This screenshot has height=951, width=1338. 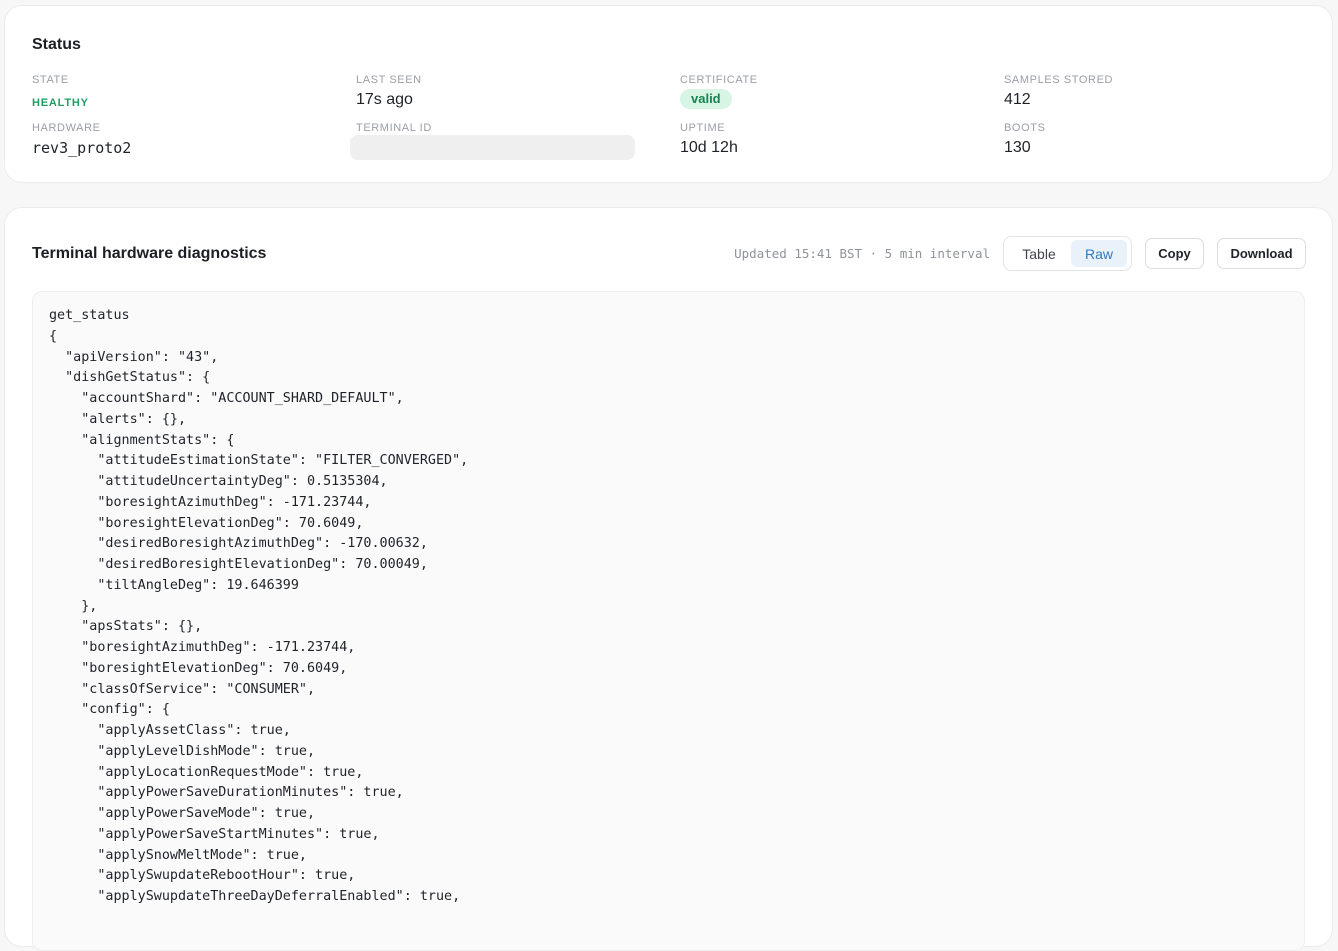 I want to click on copy-button: Copy, so click(x=1174, y=253).